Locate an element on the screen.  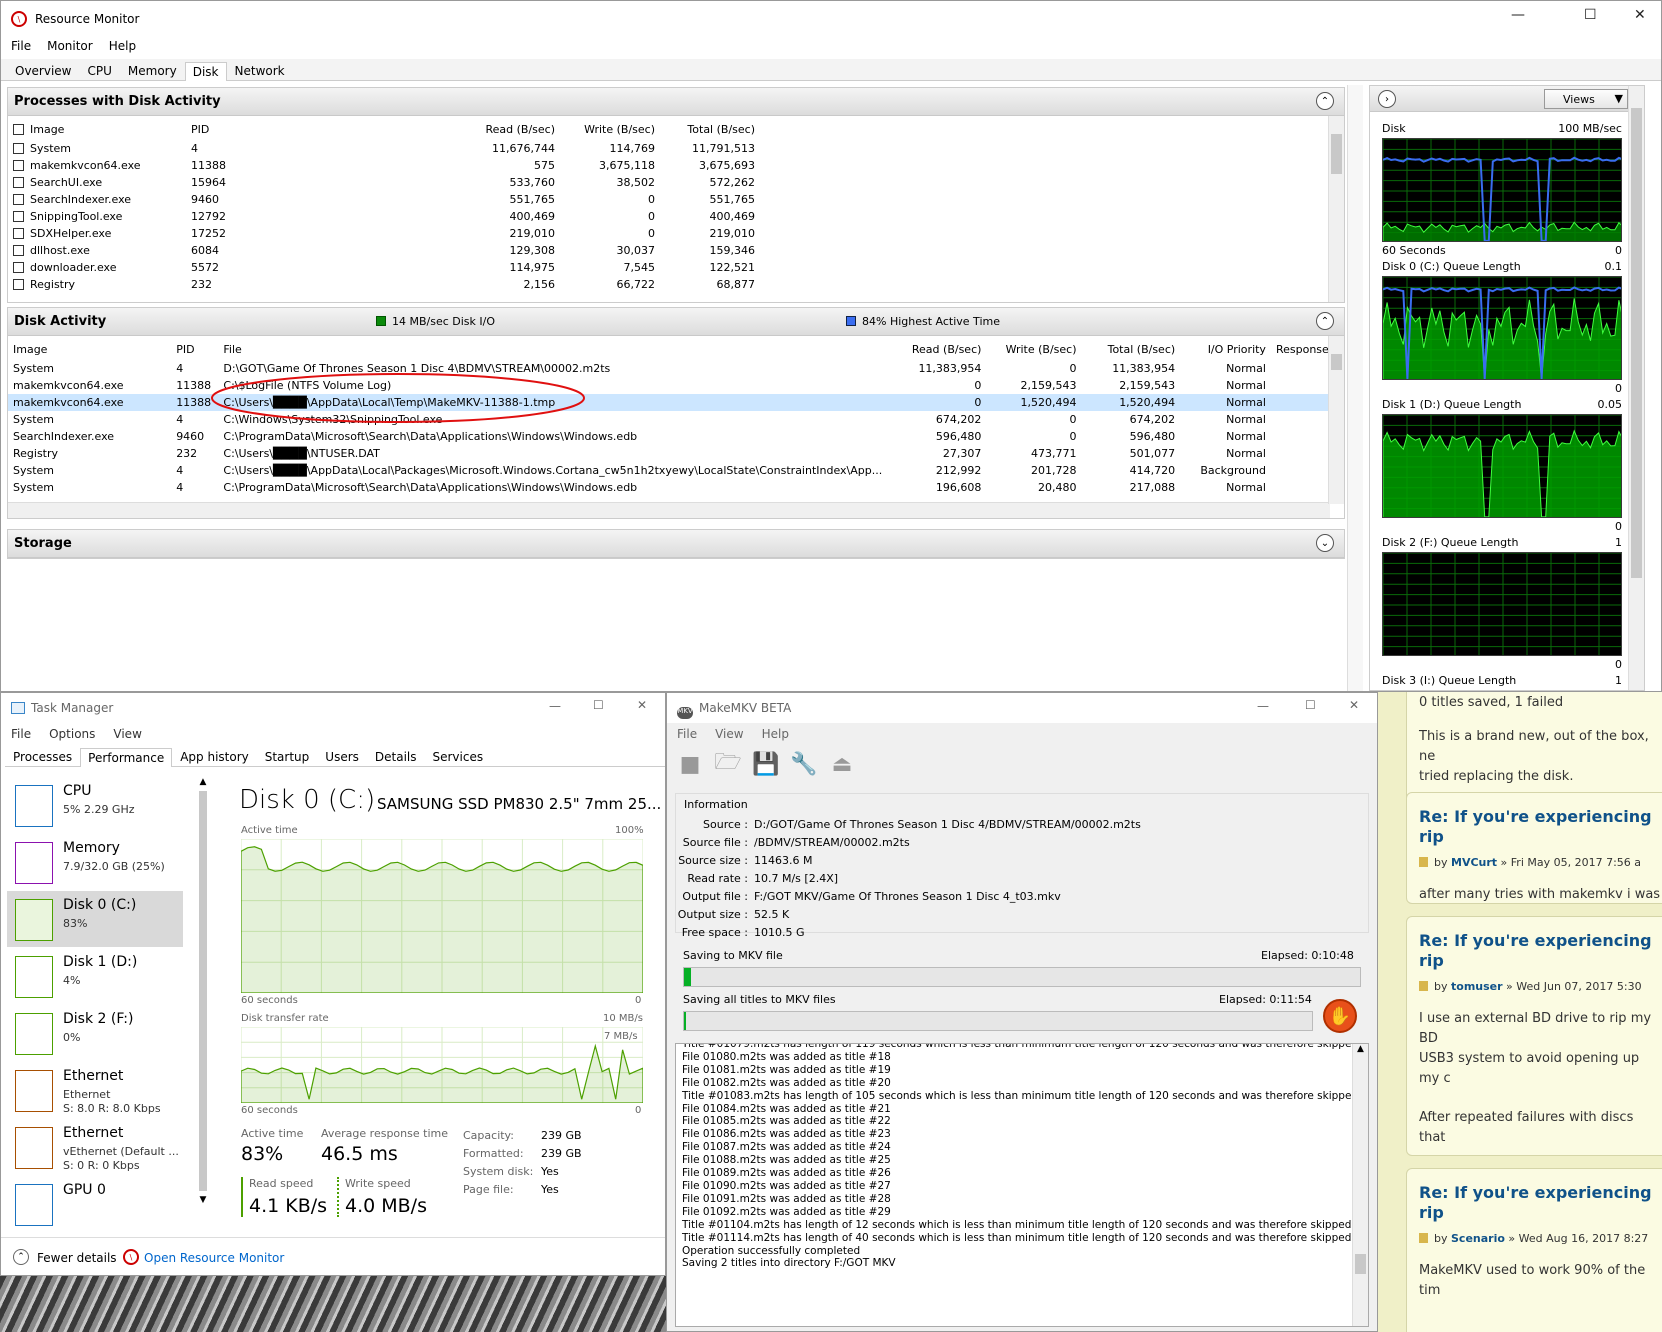
processes-section-header: Processes with Disk Activity ⌃ is located at coordinates (676, 102).